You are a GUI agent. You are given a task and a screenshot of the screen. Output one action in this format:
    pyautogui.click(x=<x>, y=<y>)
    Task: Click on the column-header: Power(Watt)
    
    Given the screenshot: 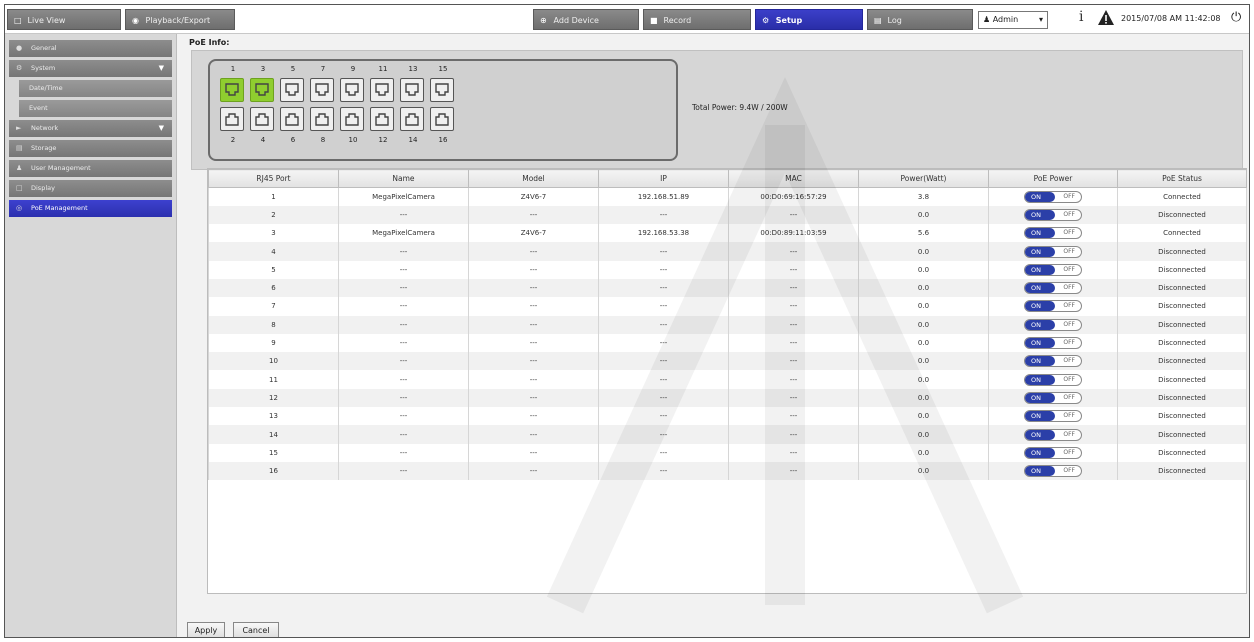 What is the action you would take?
    pyautogui.click(x=923, y=178)
    